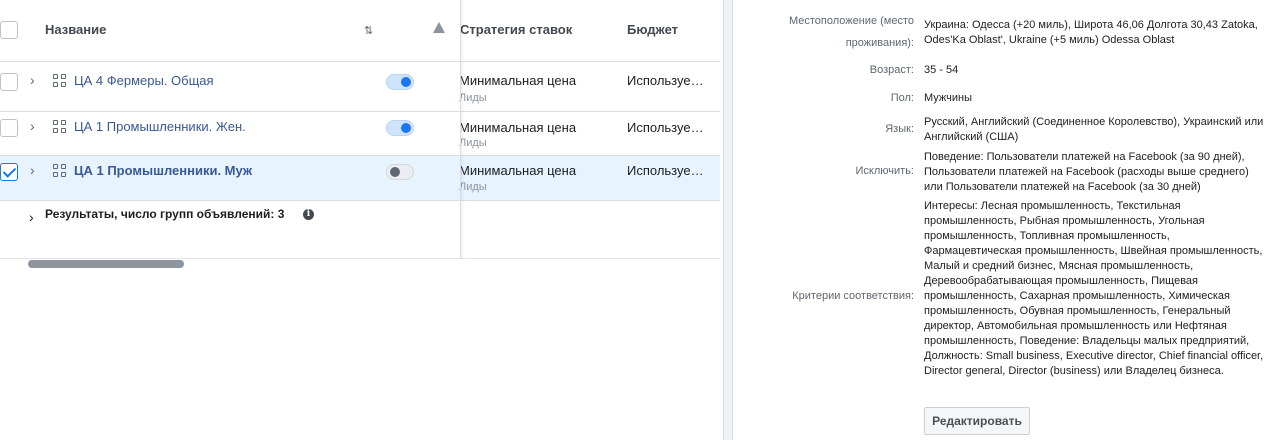  I want to click on gender-label: Пол:, so click(902, 98).